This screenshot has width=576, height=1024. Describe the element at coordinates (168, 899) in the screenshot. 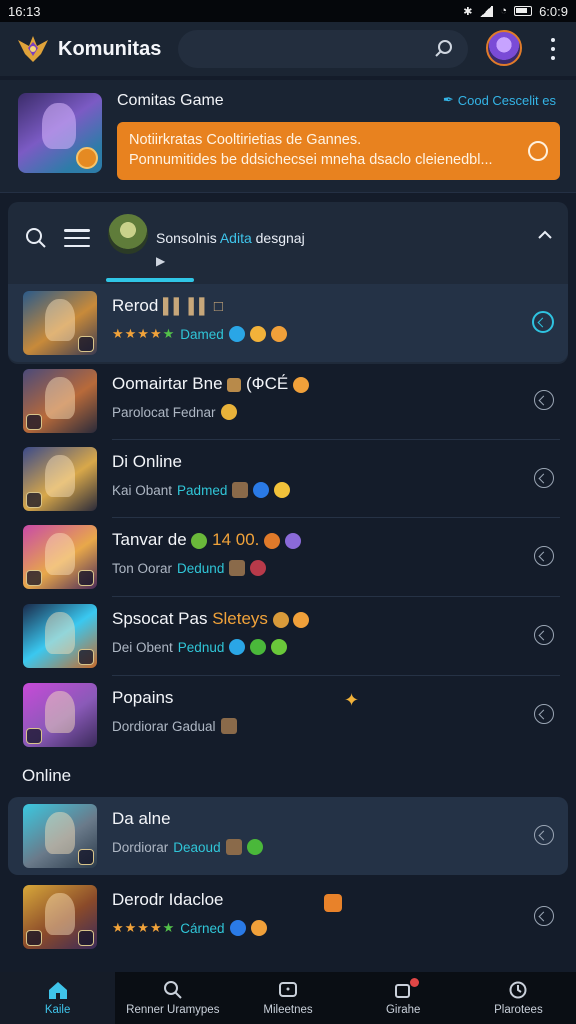

I see `list-item-title: Derodr Idacloe` at that location.